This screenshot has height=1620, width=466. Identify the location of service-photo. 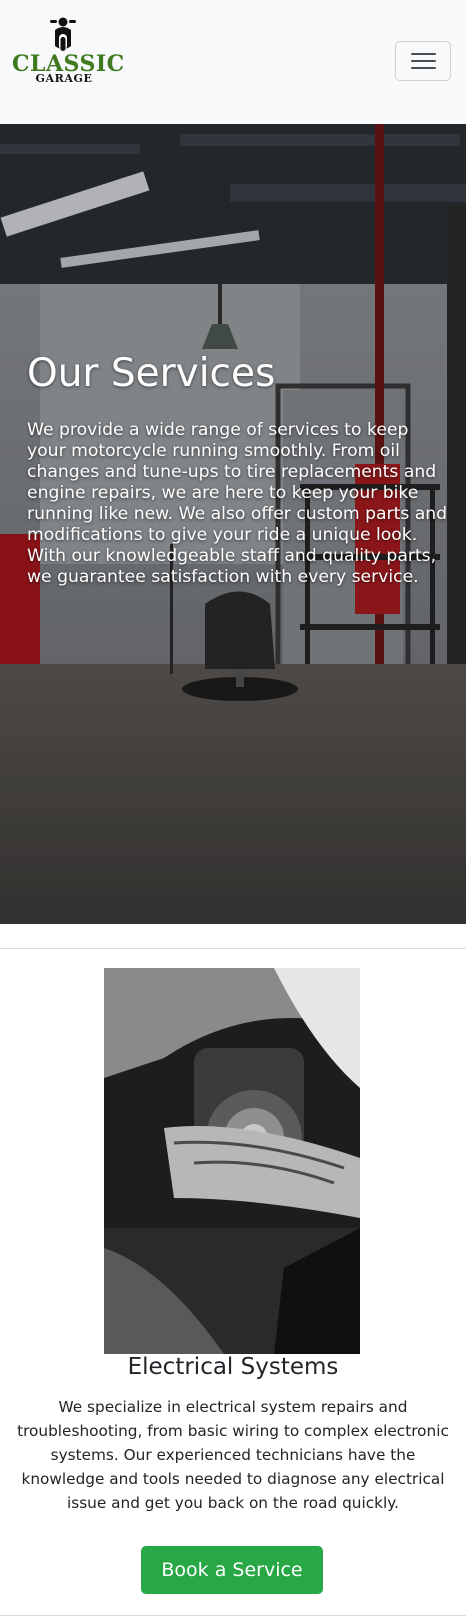
(232, 1161).